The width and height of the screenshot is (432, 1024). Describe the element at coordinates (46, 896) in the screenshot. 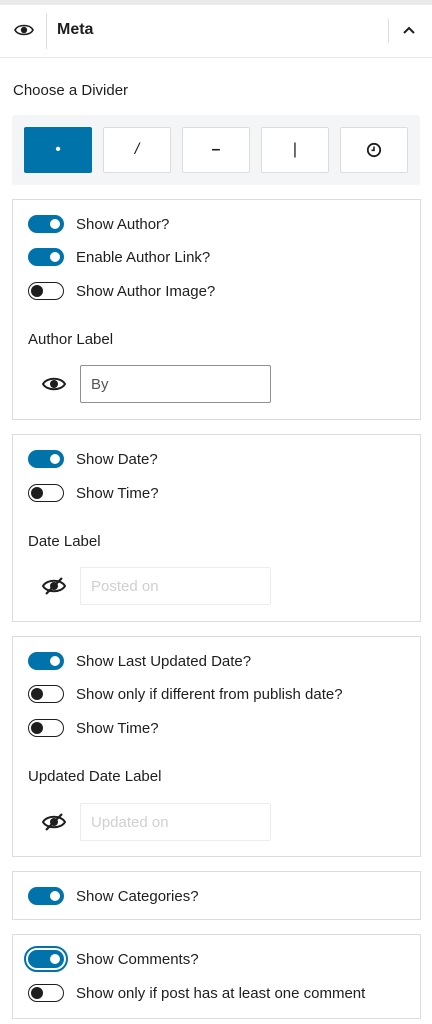

I see `show-categories-toggle` at that location.